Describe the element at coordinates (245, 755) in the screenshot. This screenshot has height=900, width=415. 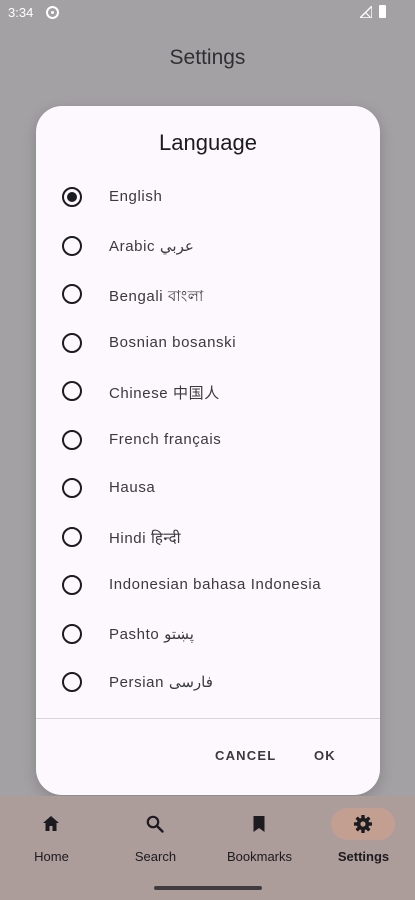
I see `cancel-button: CANCEL` at that location.